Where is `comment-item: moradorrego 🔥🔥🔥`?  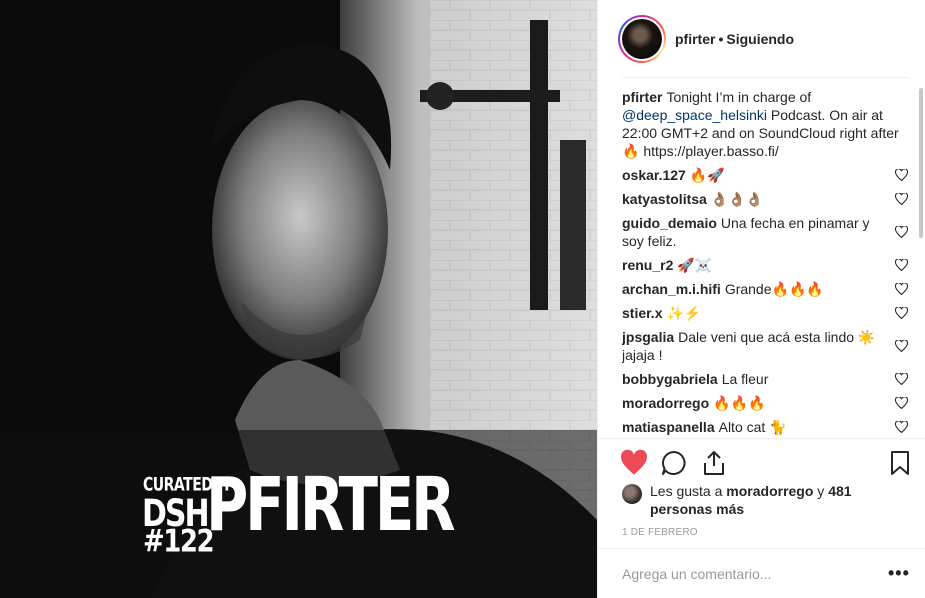 comment-item: moradorrego 🔥🔥🔥 is located at coordinates (769, 403).